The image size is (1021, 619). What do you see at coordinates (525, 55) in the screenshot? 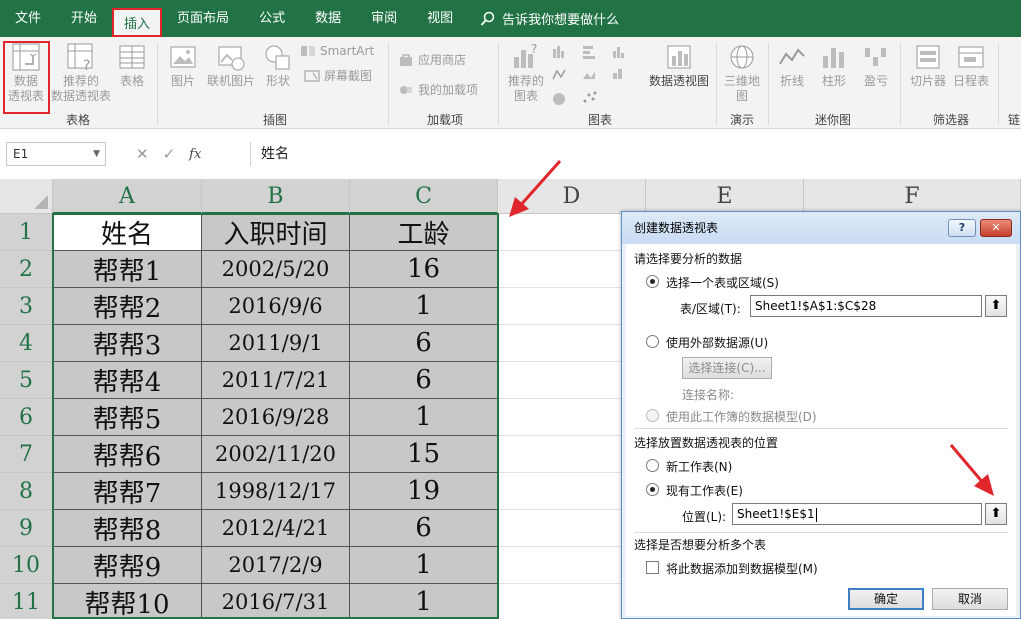
I see `recommended-charts-icon: ?` at bounding box center [525, 55].